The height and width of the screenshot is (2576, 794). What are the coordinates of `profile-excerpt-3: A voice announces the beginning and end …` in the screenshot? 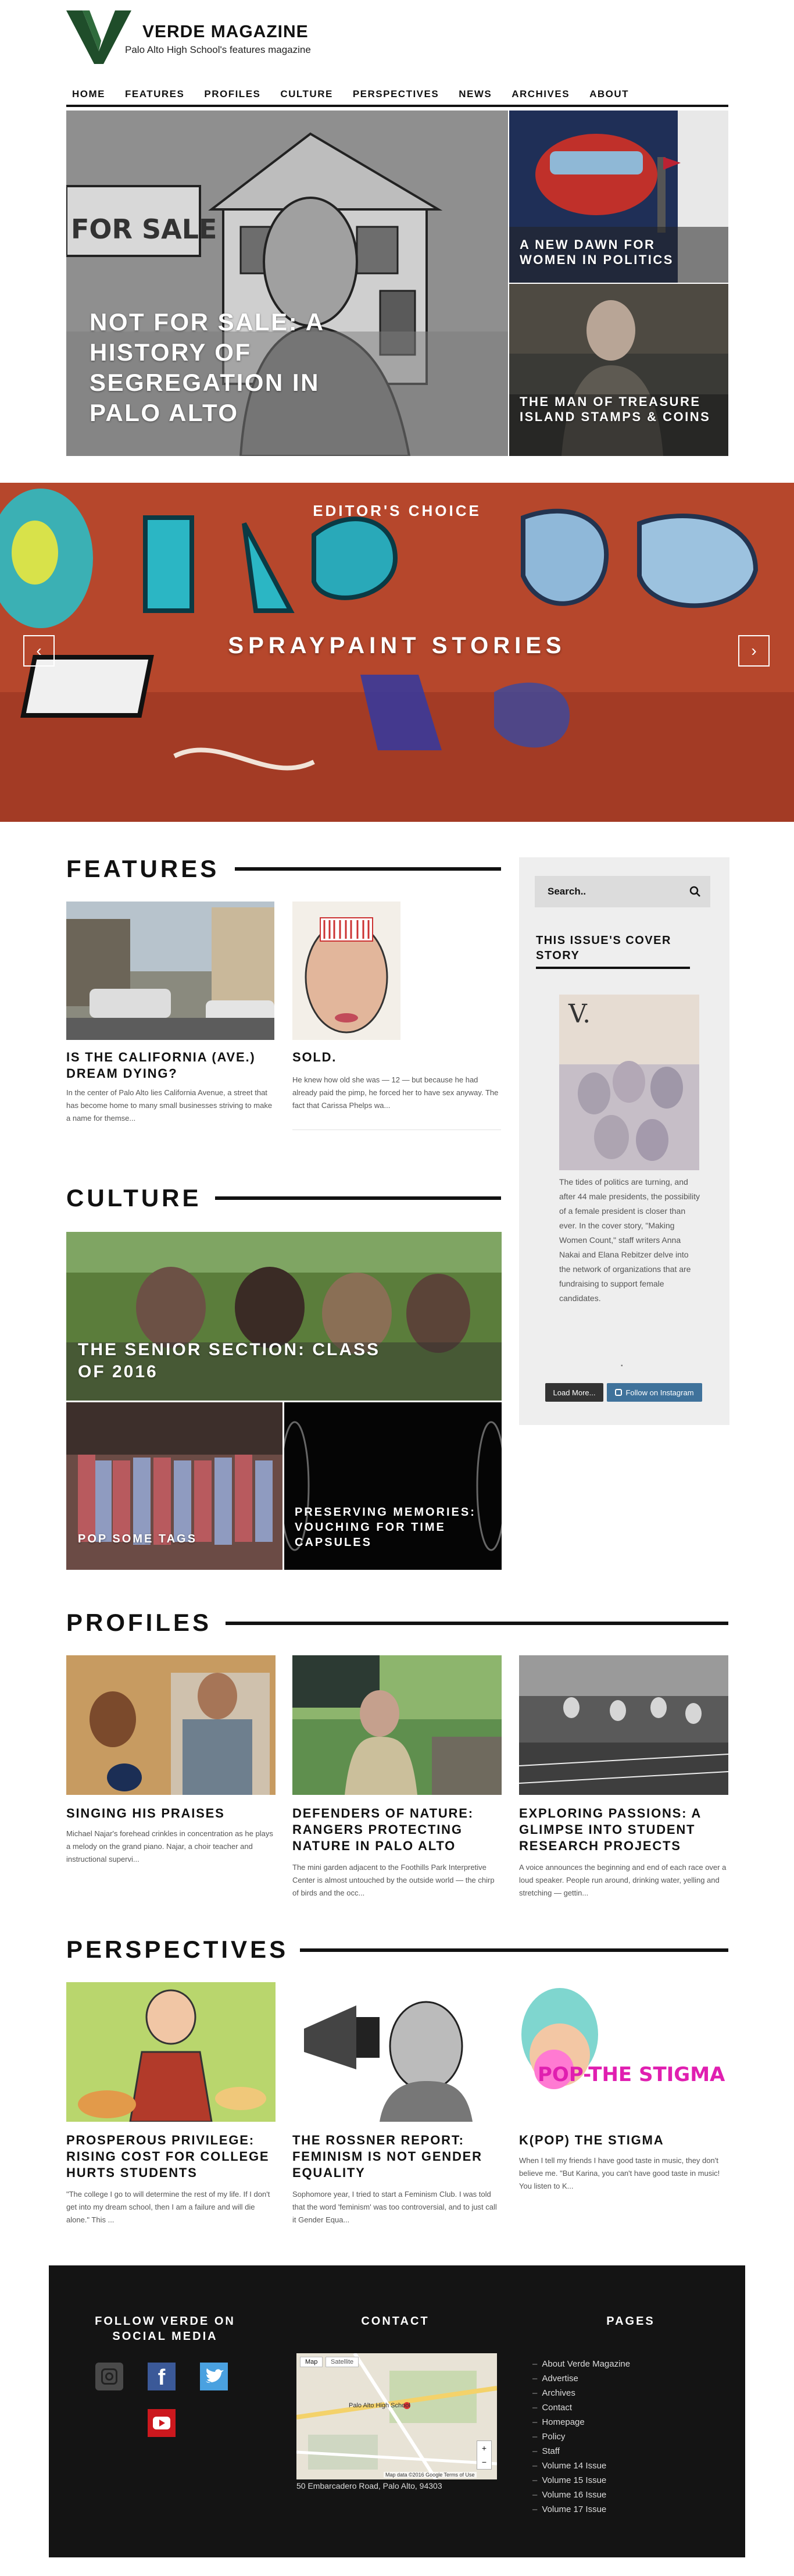 It's located at (623, 1880).